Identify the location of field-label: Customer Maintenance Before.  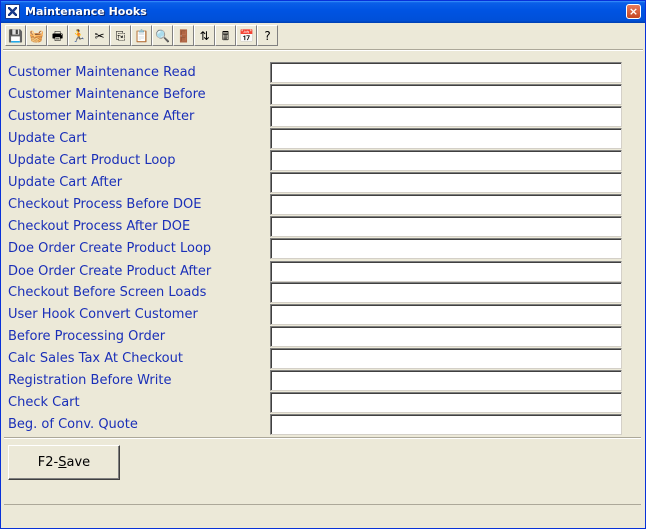
(107, 94).